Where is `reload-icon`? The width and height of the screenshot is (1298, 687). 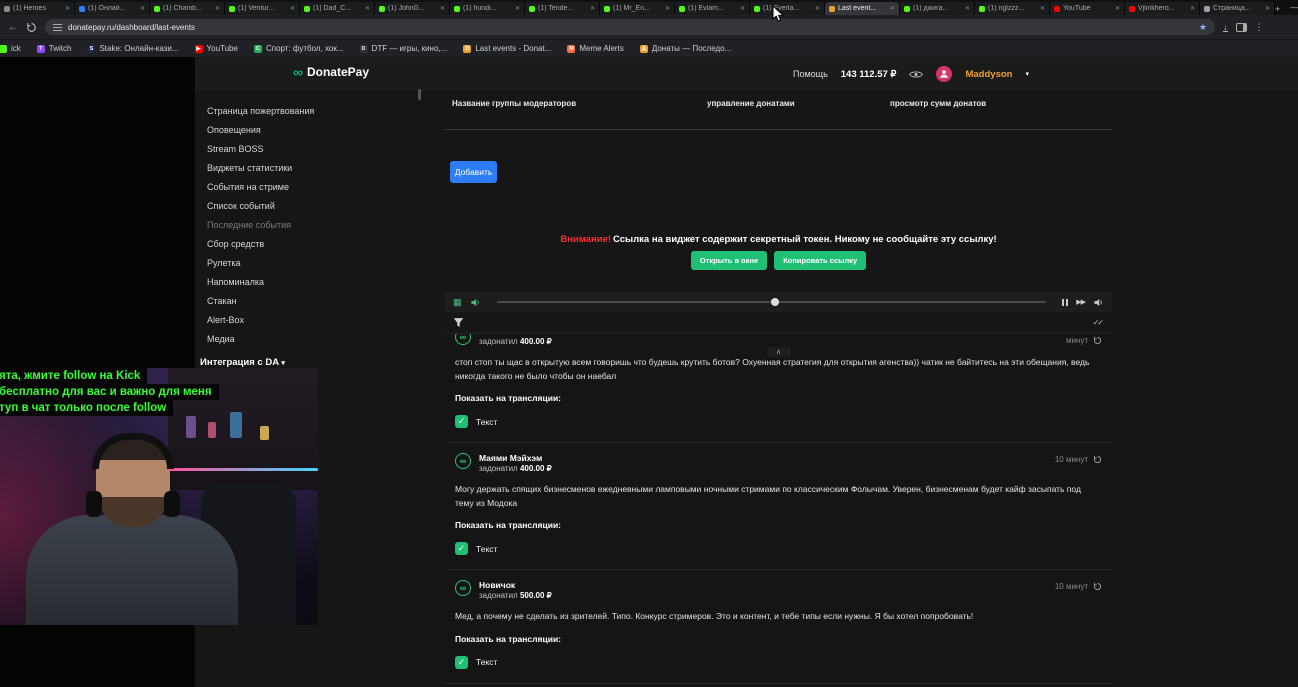
reload-icon is located at coordinates (31, 27).